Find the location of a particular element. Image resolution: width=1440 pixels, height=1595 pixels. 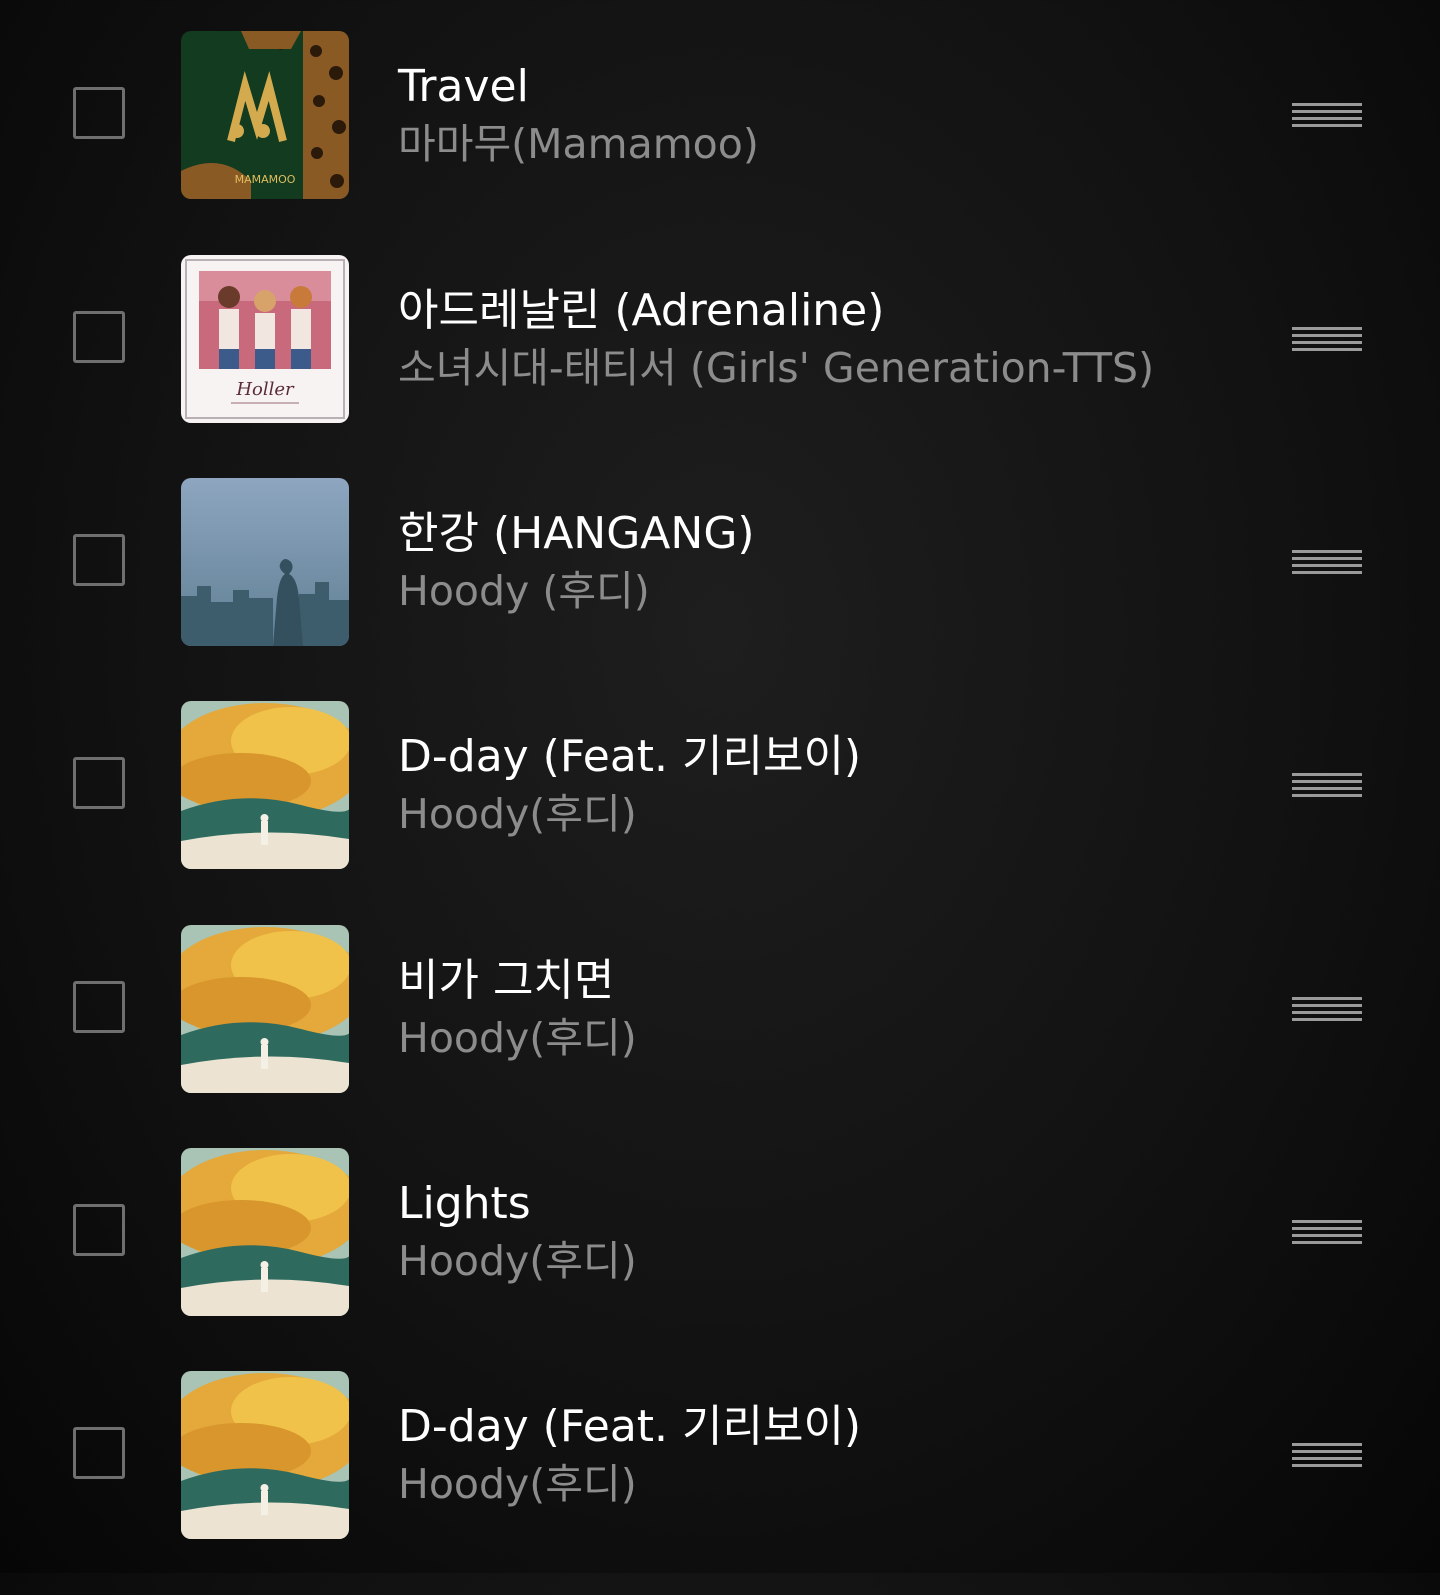

track-title: Travel is located at coordinates (463, 86).